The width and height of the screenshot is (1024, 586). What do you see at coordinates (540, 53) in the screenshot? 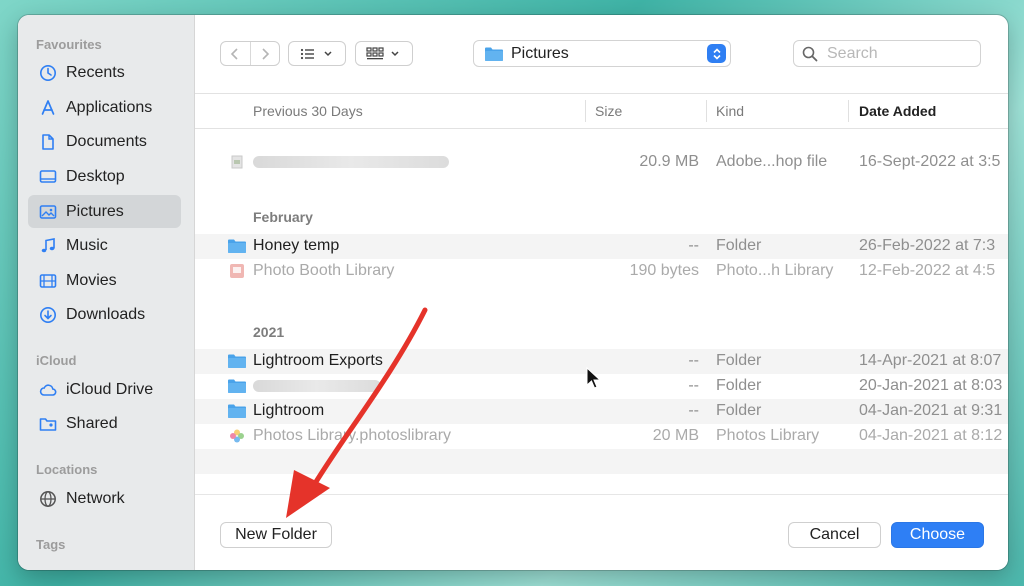
I see `location-label: Pictures` at bounding box center [540, 53].